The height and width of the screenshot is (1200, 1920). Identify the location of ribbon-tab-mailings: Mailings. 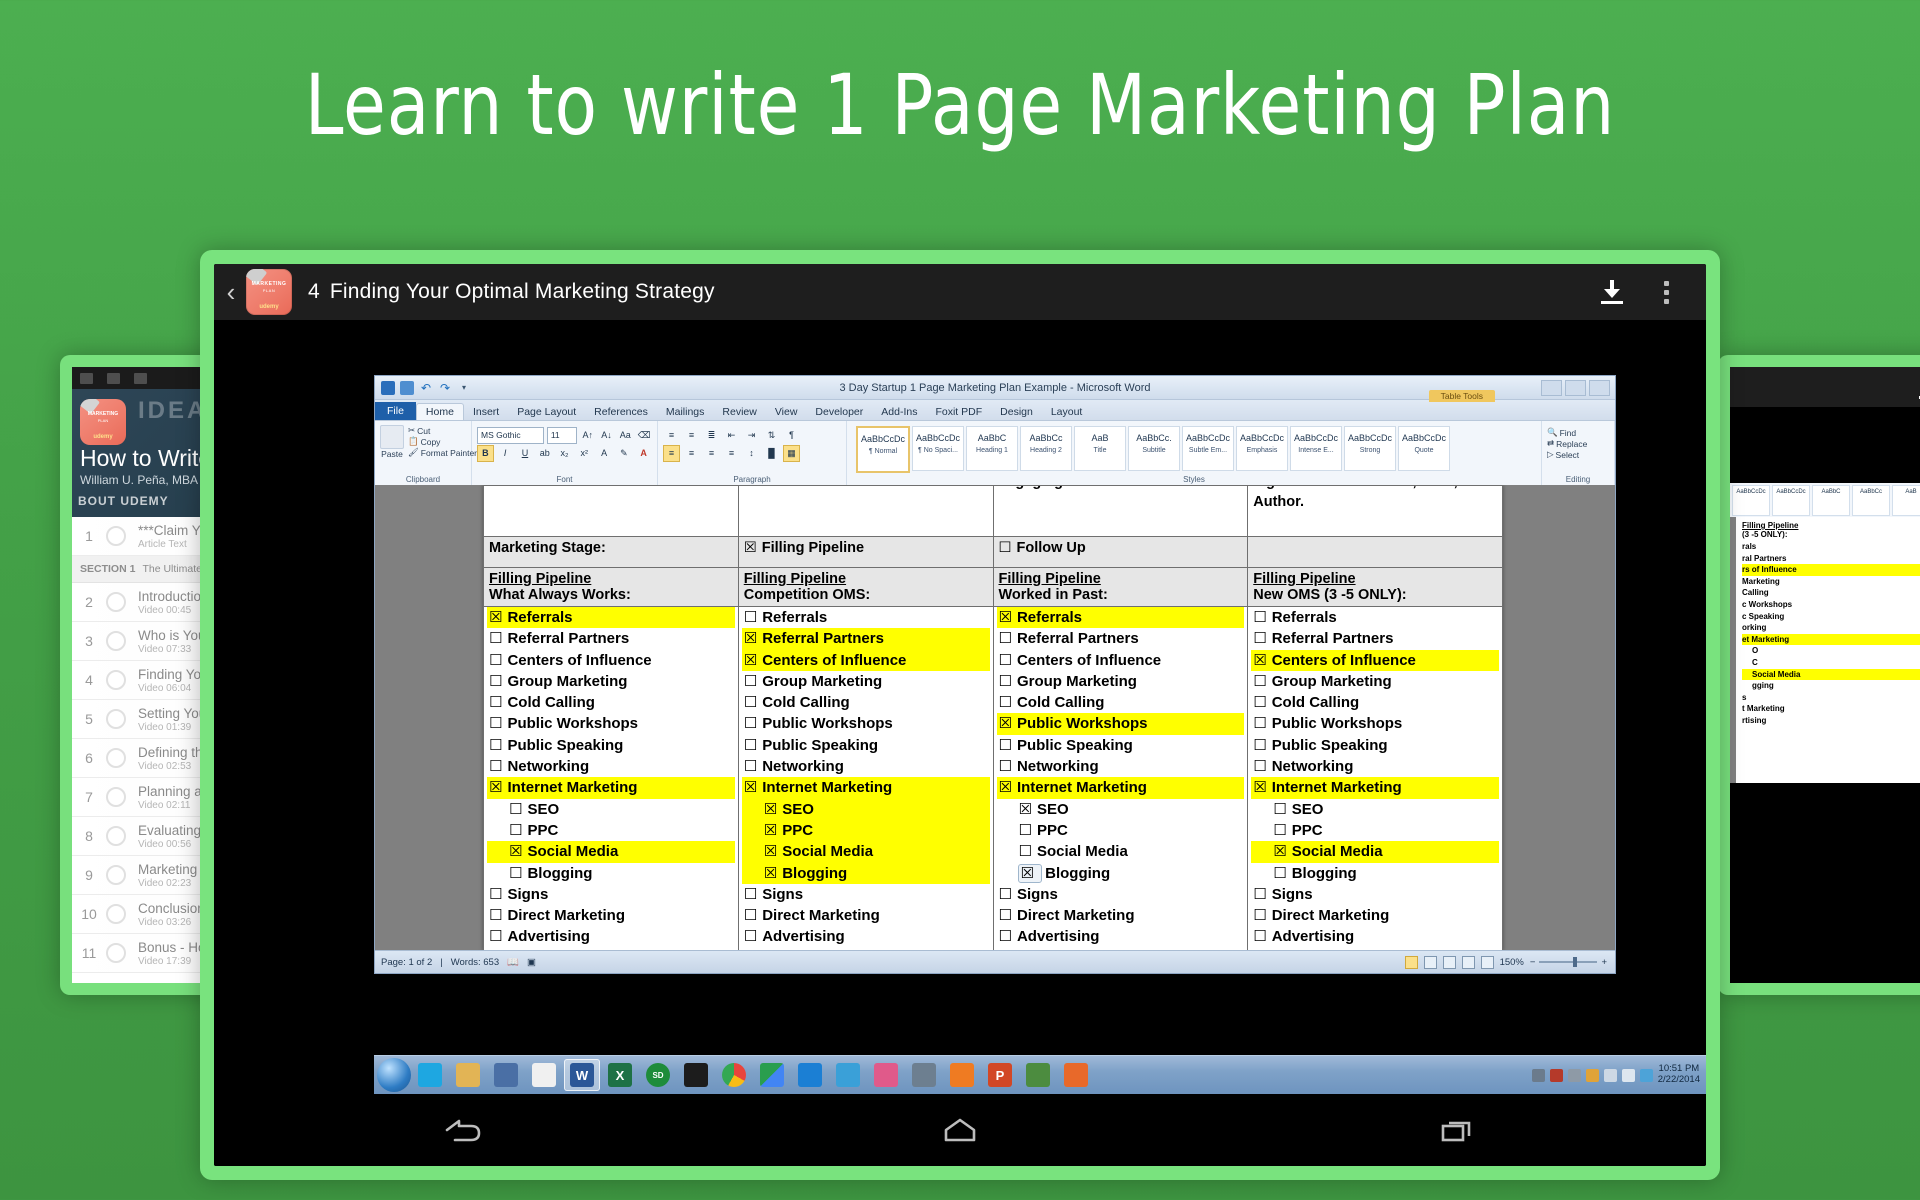
(685, 412).